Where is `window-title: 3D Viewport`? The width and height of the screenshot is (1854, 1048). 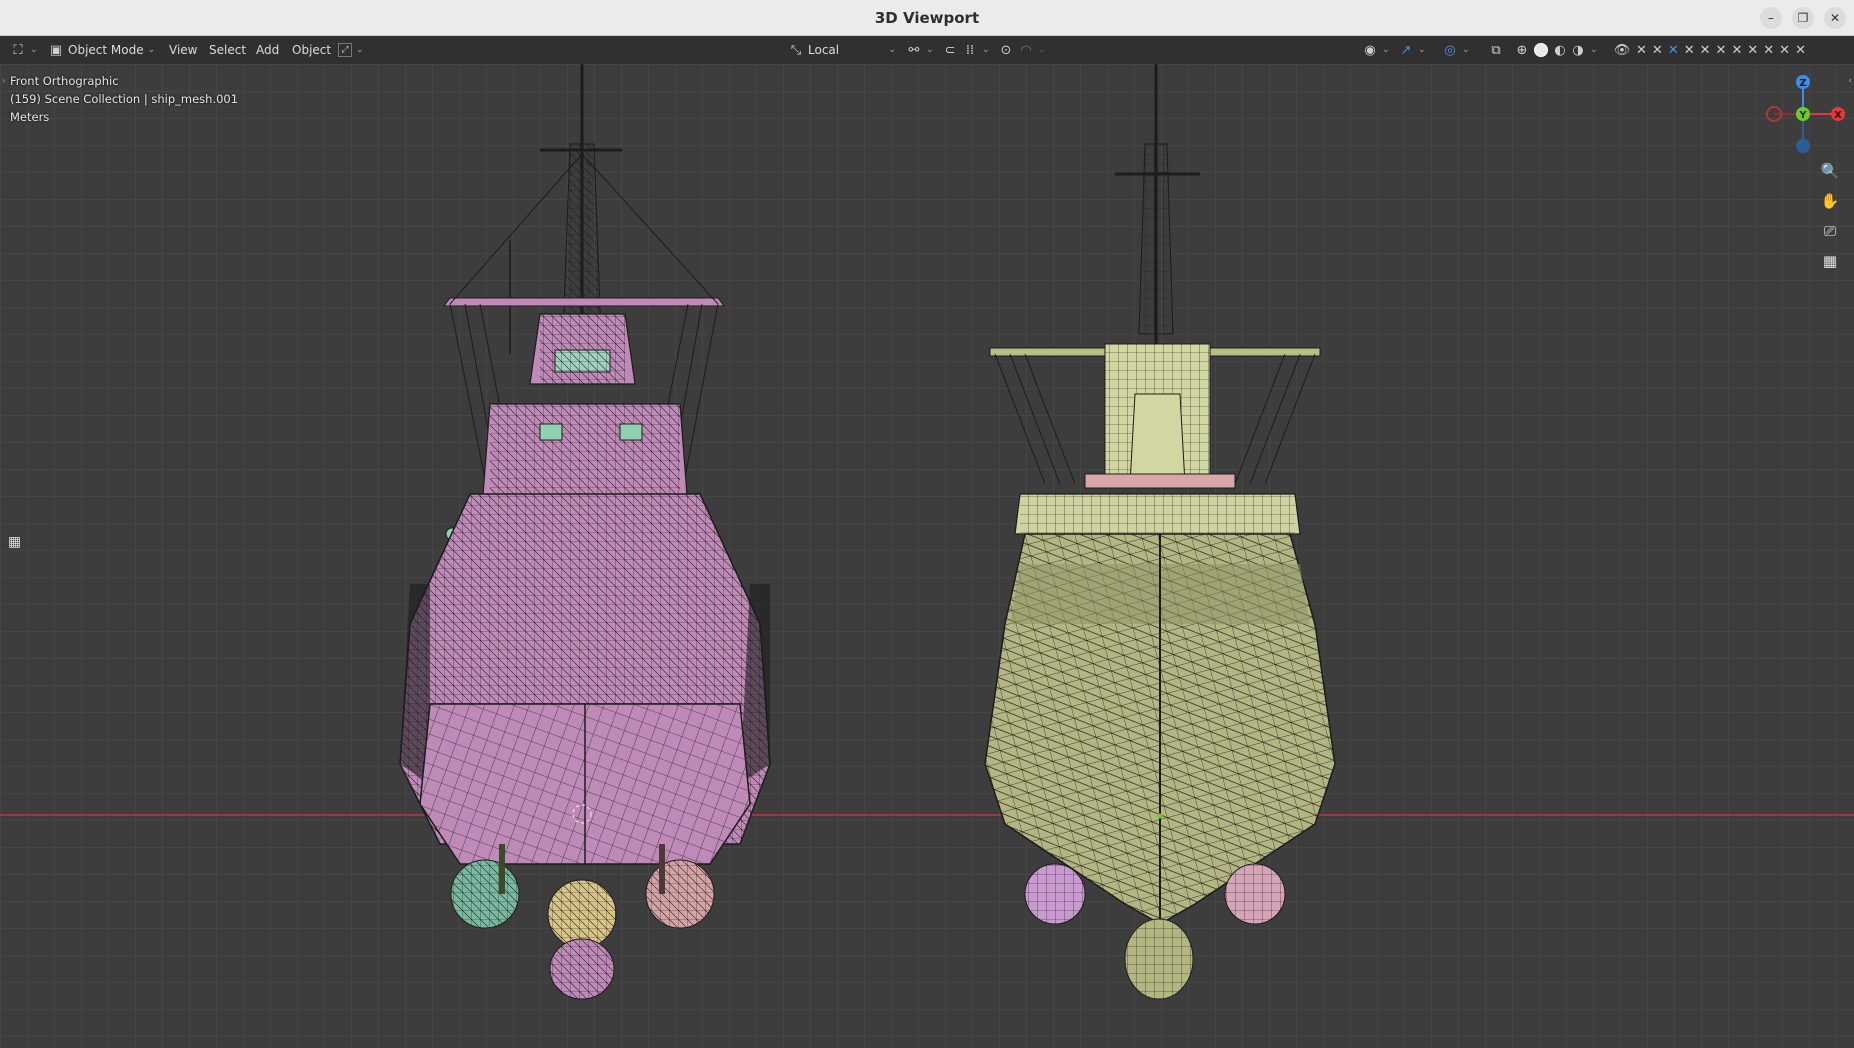 window-title: 3D Viewport is located at coordinates (927, 17).